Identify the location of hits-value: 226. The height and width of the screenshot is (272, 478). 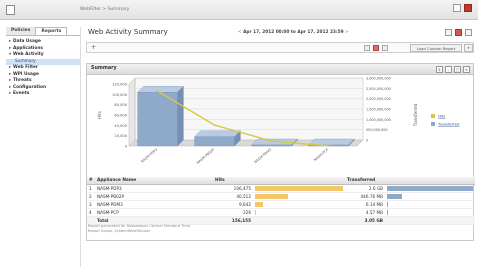
(233, 212).